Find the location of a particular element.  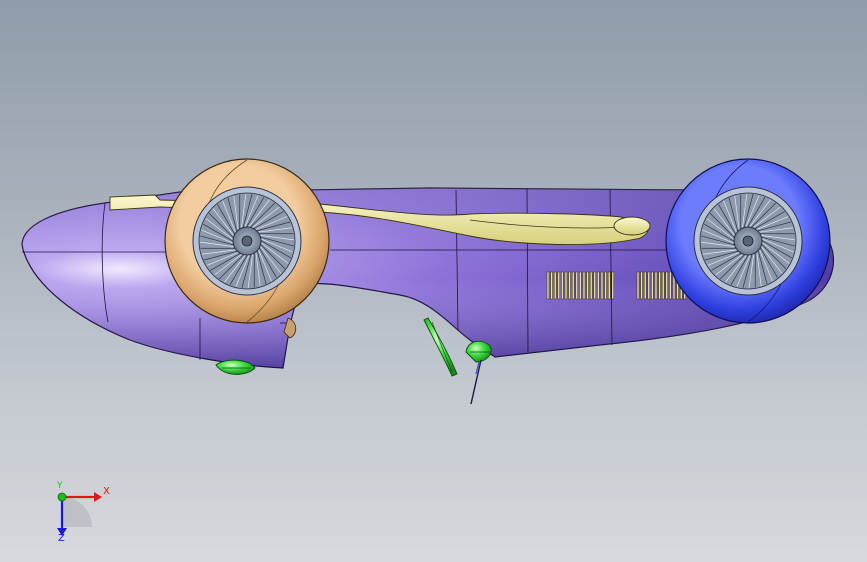

mirror-part is located at coordinates (478, 351).